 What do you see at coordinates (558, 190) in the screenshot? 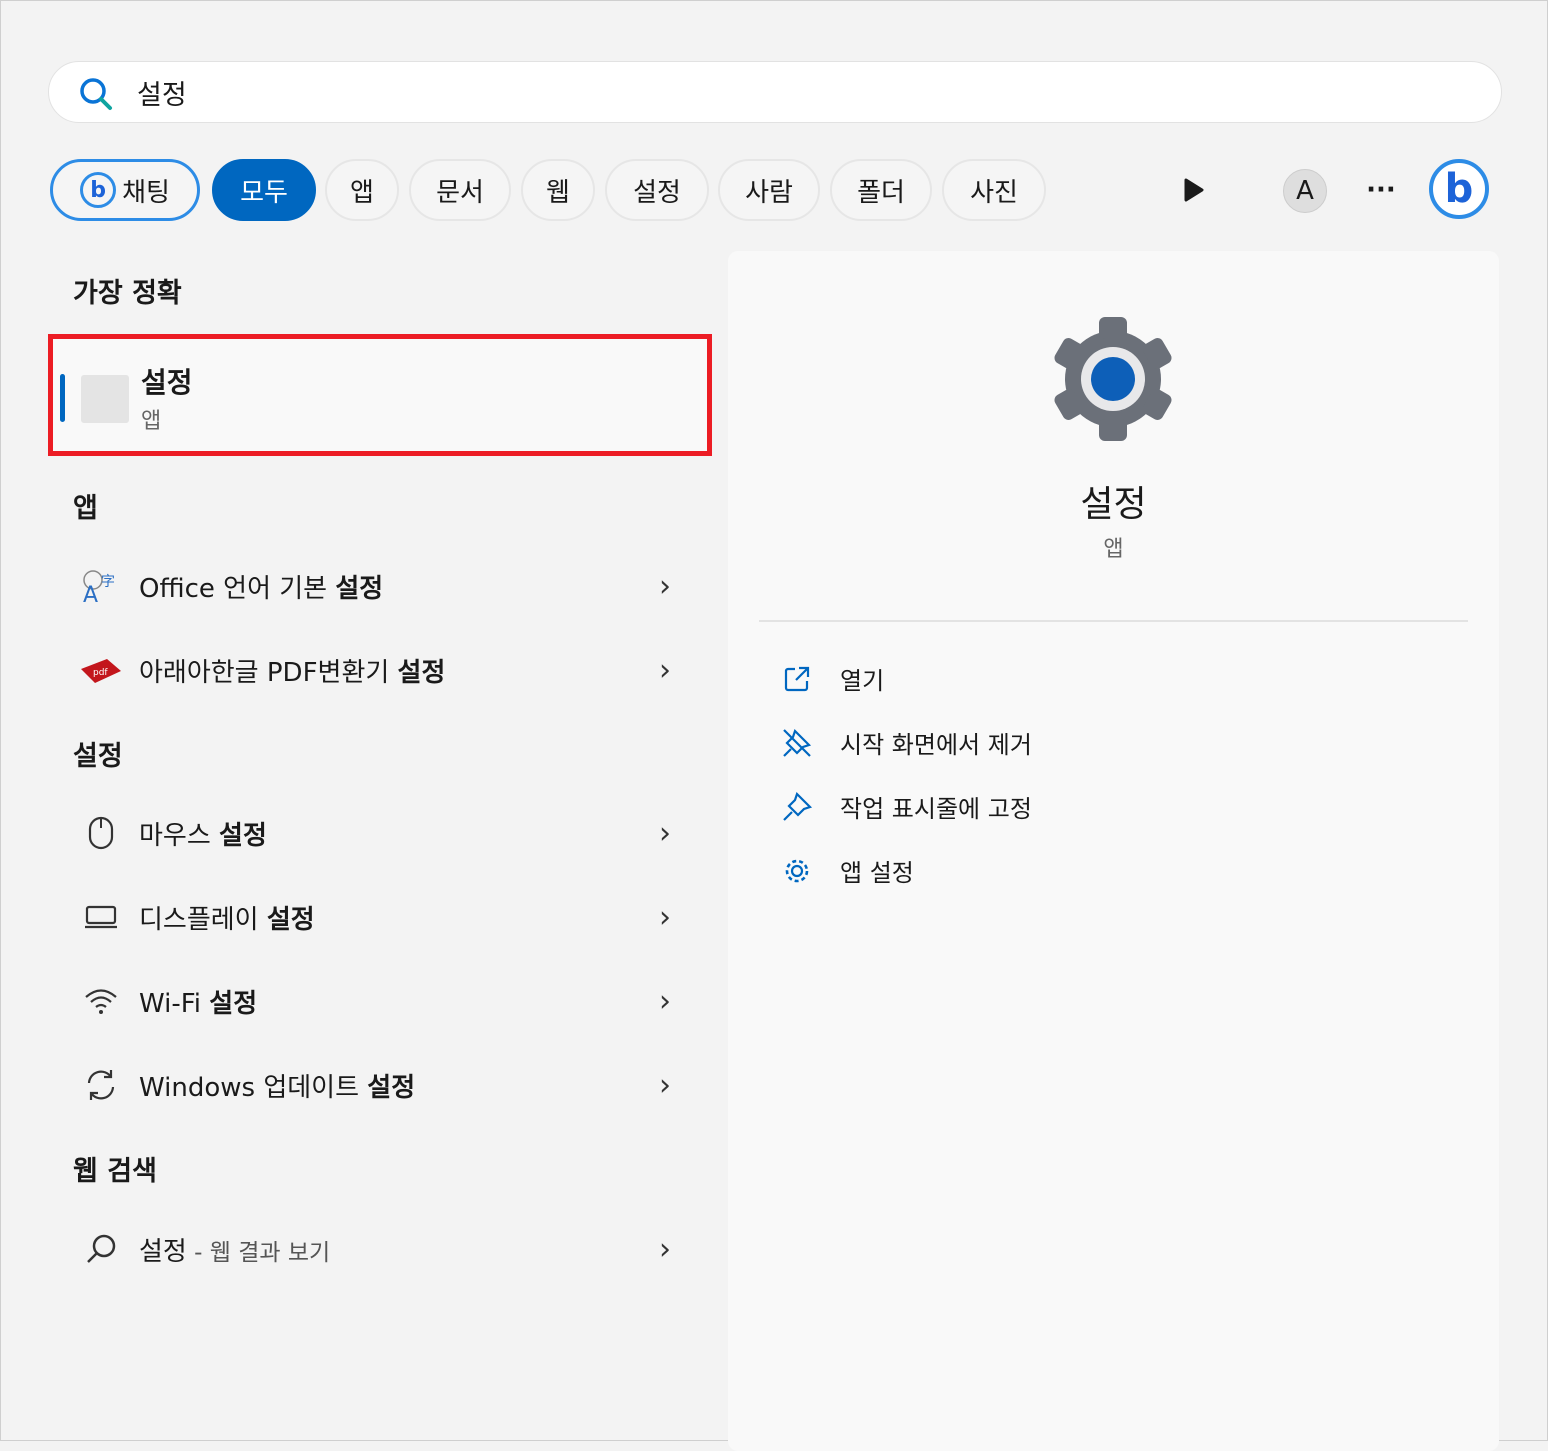
I see `filter-chip: 웹` at bounding box center [558, 190].